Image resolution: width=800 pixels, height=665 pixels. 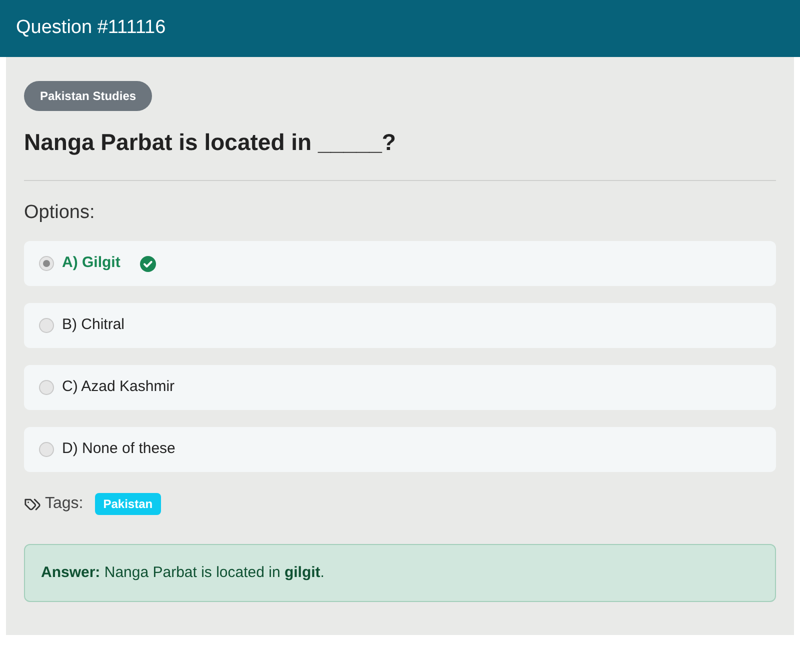 I want to click on option-text: B) Chitral, so click(x=93, y=325).